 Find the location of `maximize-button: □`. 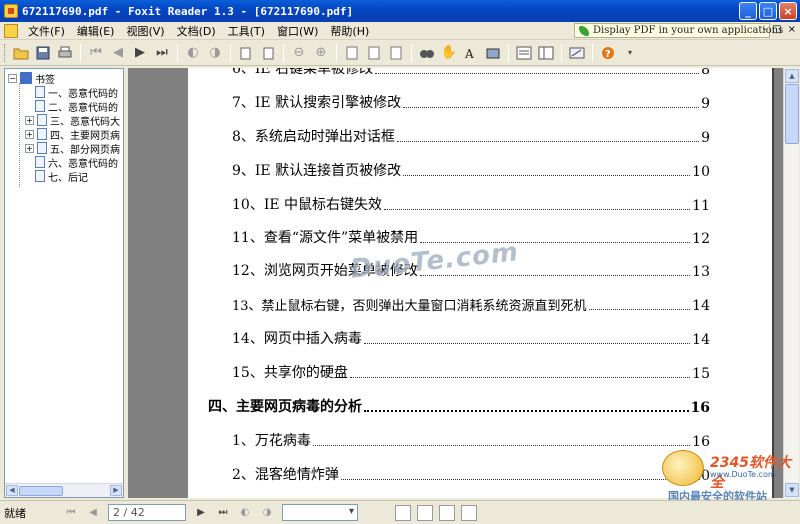

maximize-button: □ is located at coordinates (768, 11).